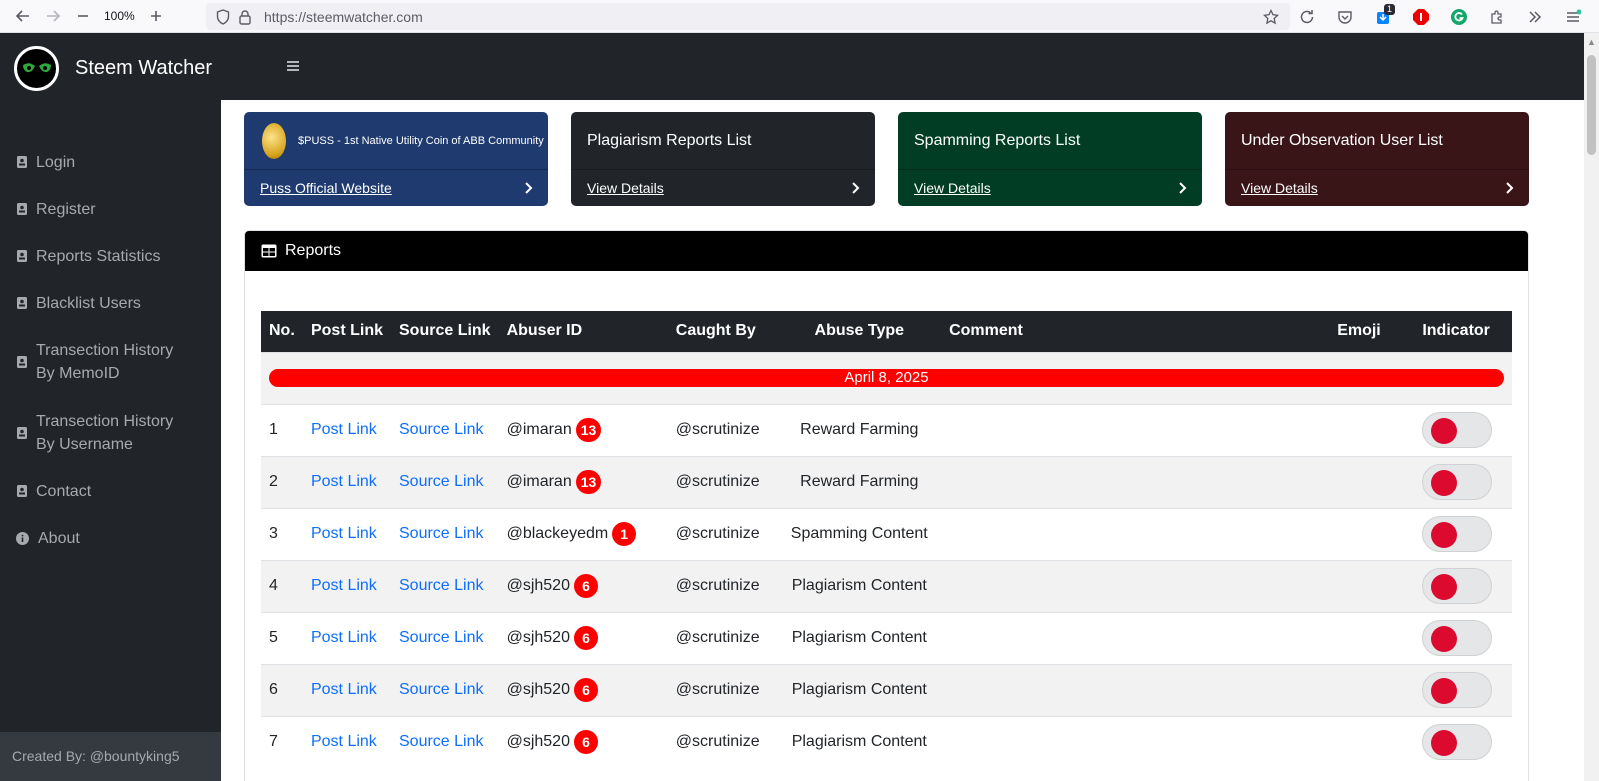  Describe the element at coordinates (53, 16) in the screenshot. I see `forward-icon` at that location.